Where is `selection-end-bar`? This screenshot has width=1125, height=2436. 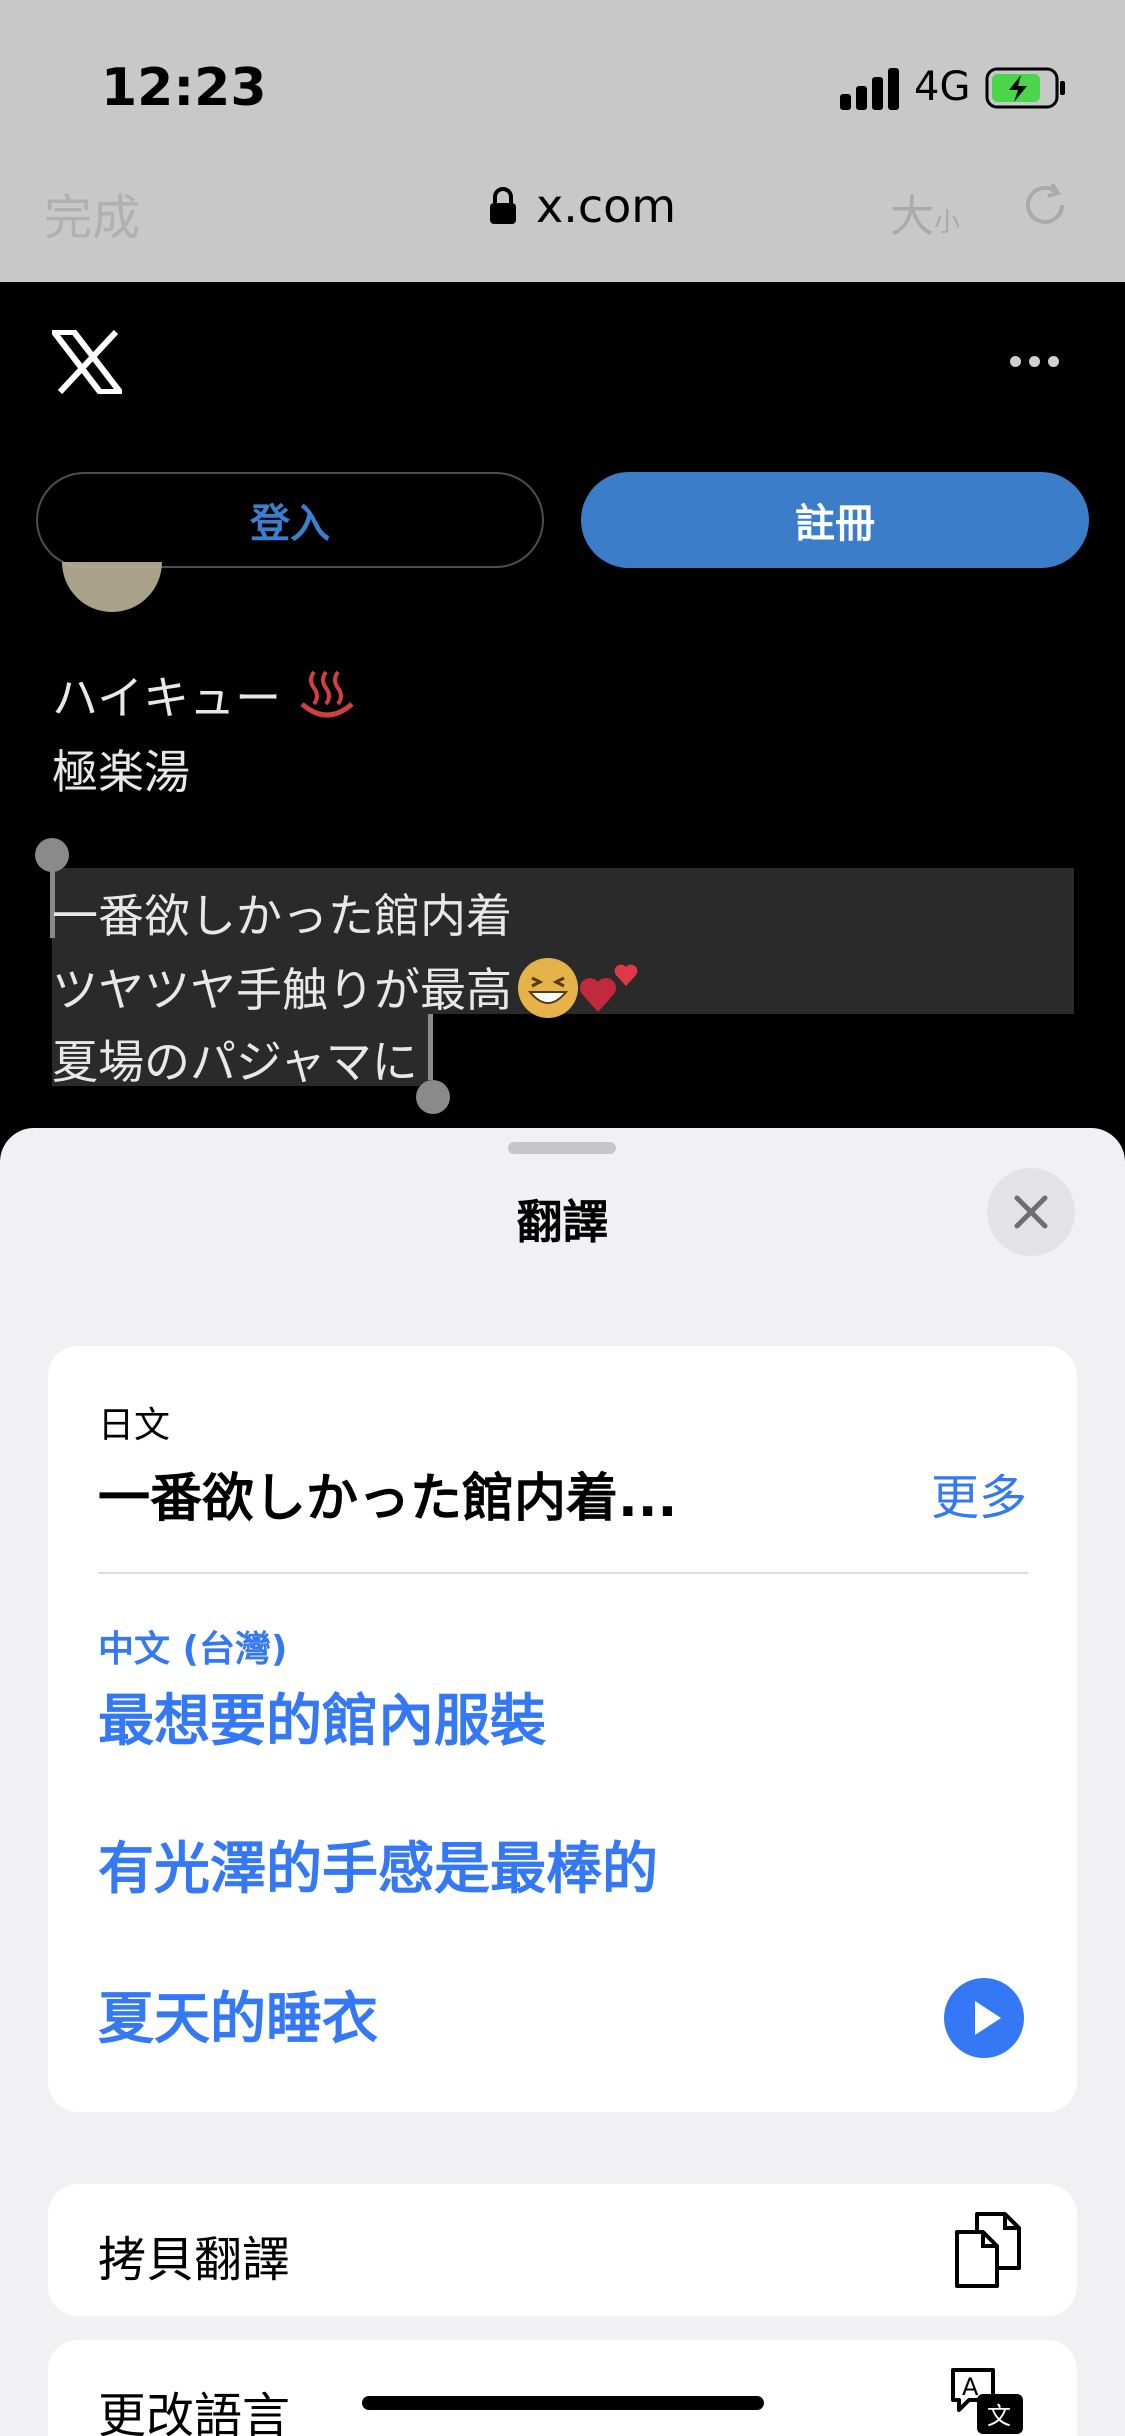 selection-end-bar is located at coordinates (430, 1047).